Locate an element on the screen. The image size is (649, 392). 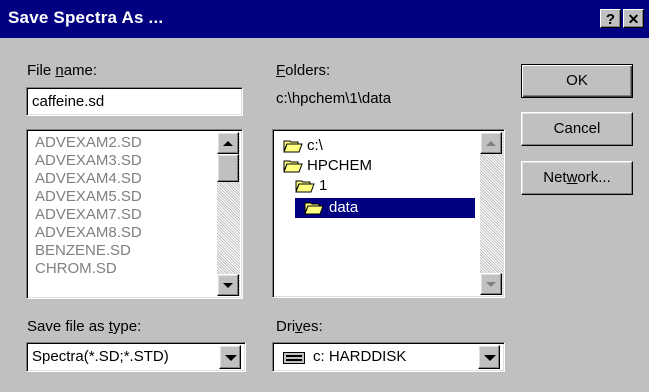
file-item: ADVEXAM2.SD is located at coordinates (88, 142).